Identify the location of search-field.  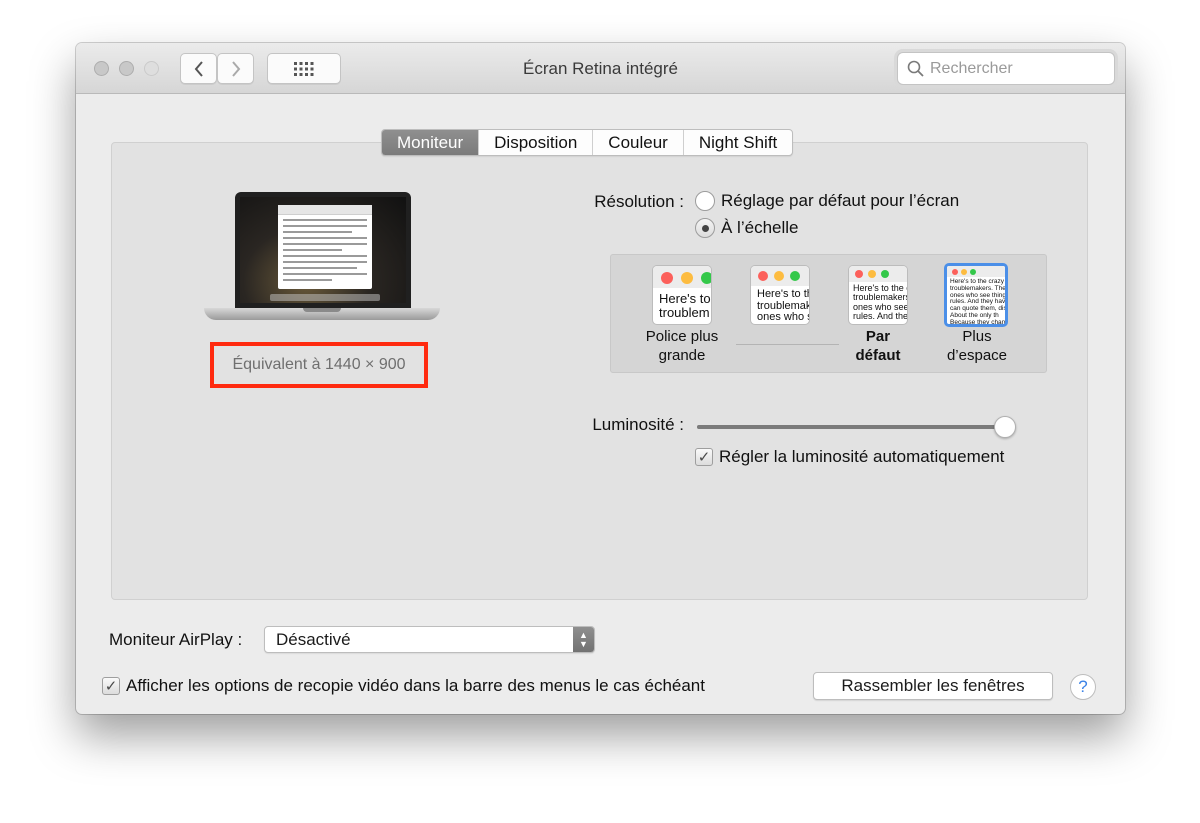
(1006, 68).